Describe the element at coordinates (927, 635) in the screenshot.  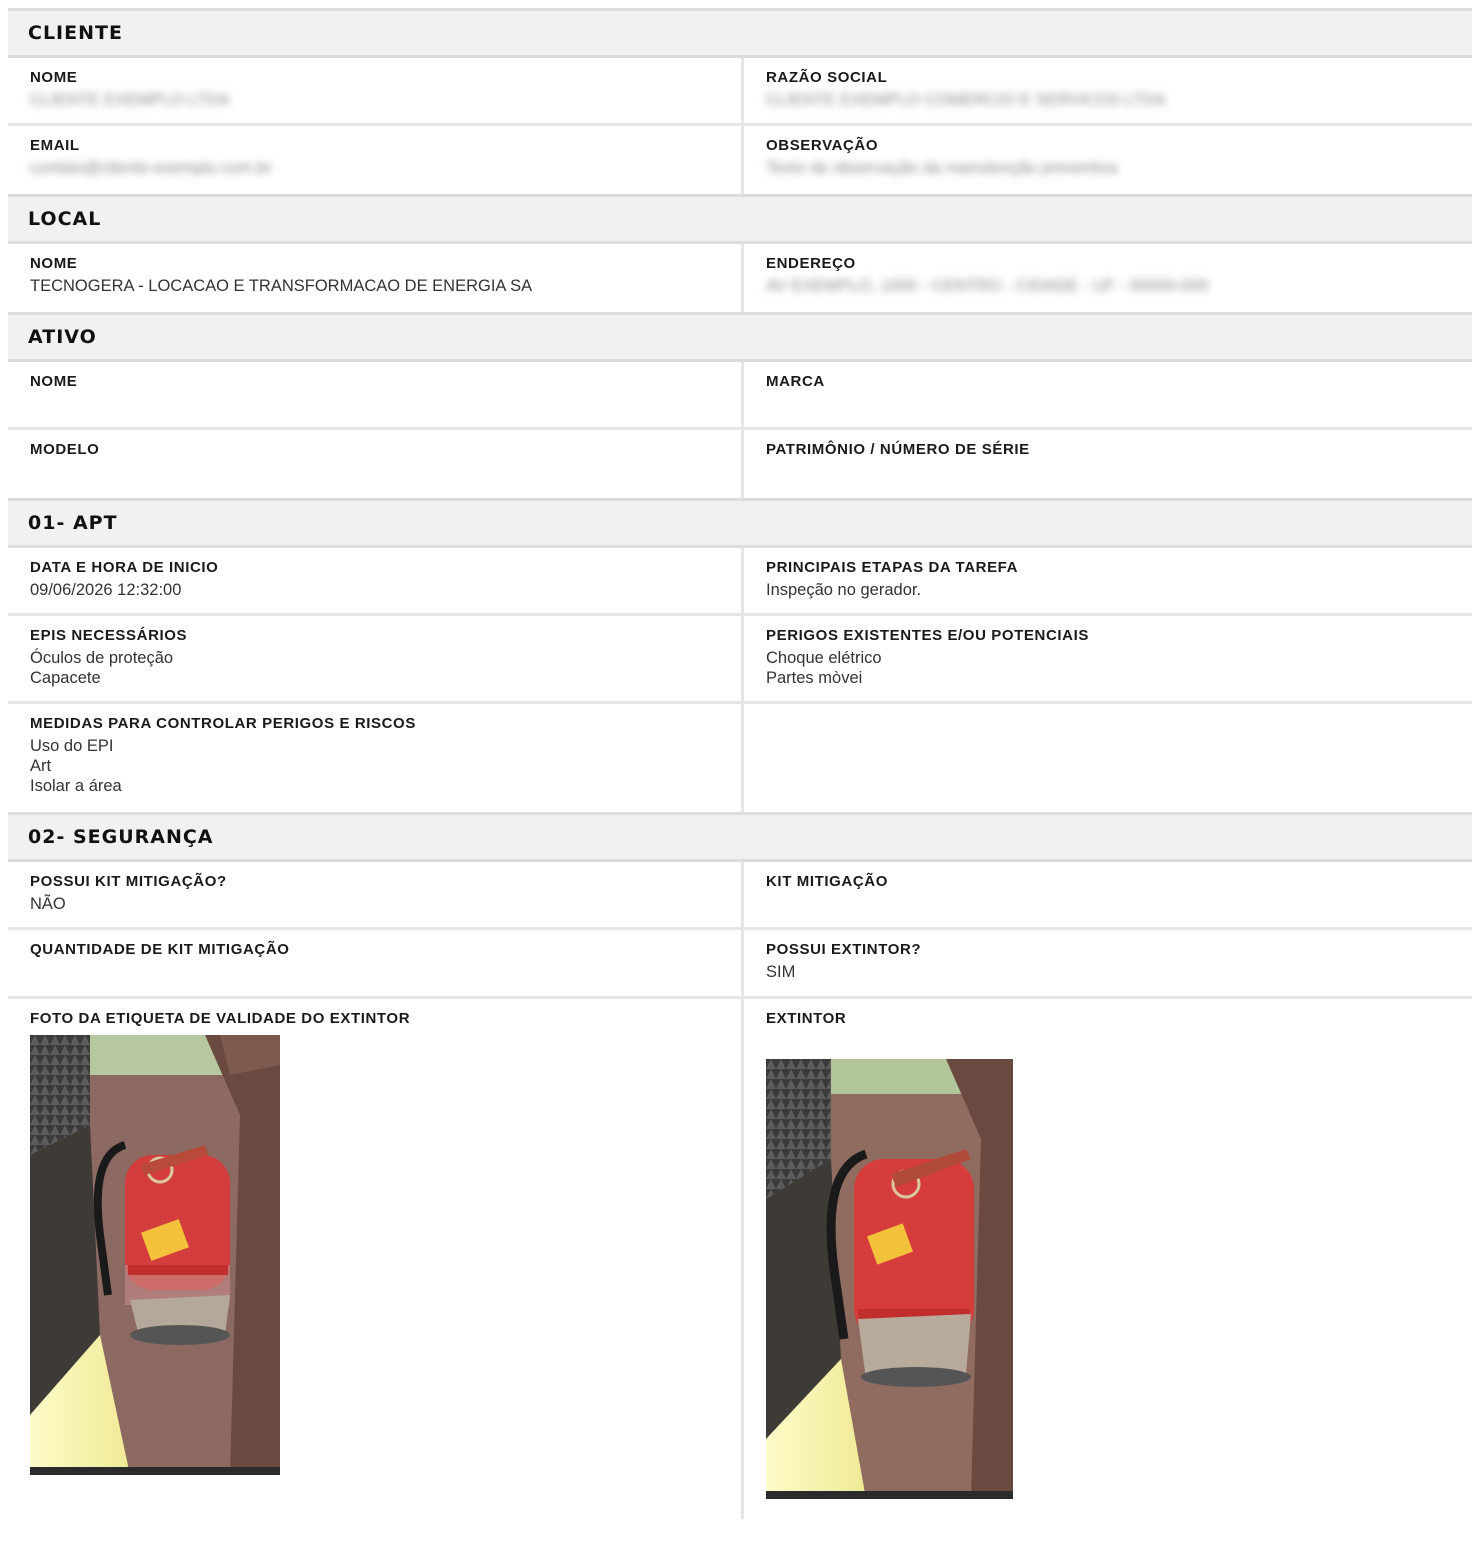
I see `field-label: PERIGOS EXISTENTES E/OU POTENCIAIS` at that location.